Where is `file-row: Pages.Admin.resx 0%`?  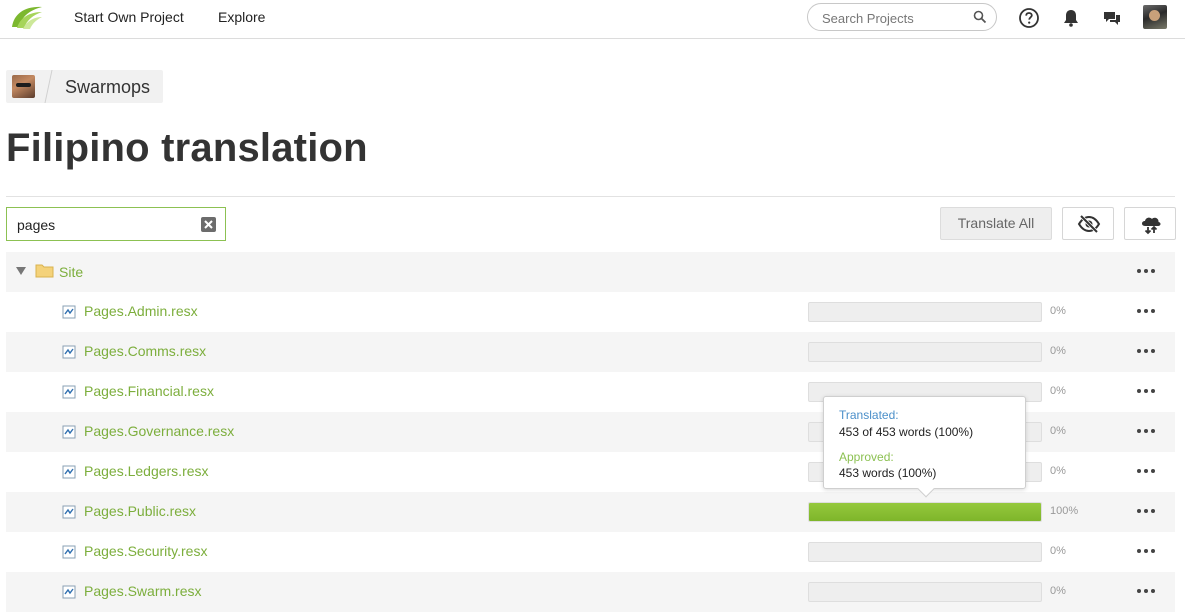
file-row: Pages.Admin.resx 0% is located at coordinates (590, 312).